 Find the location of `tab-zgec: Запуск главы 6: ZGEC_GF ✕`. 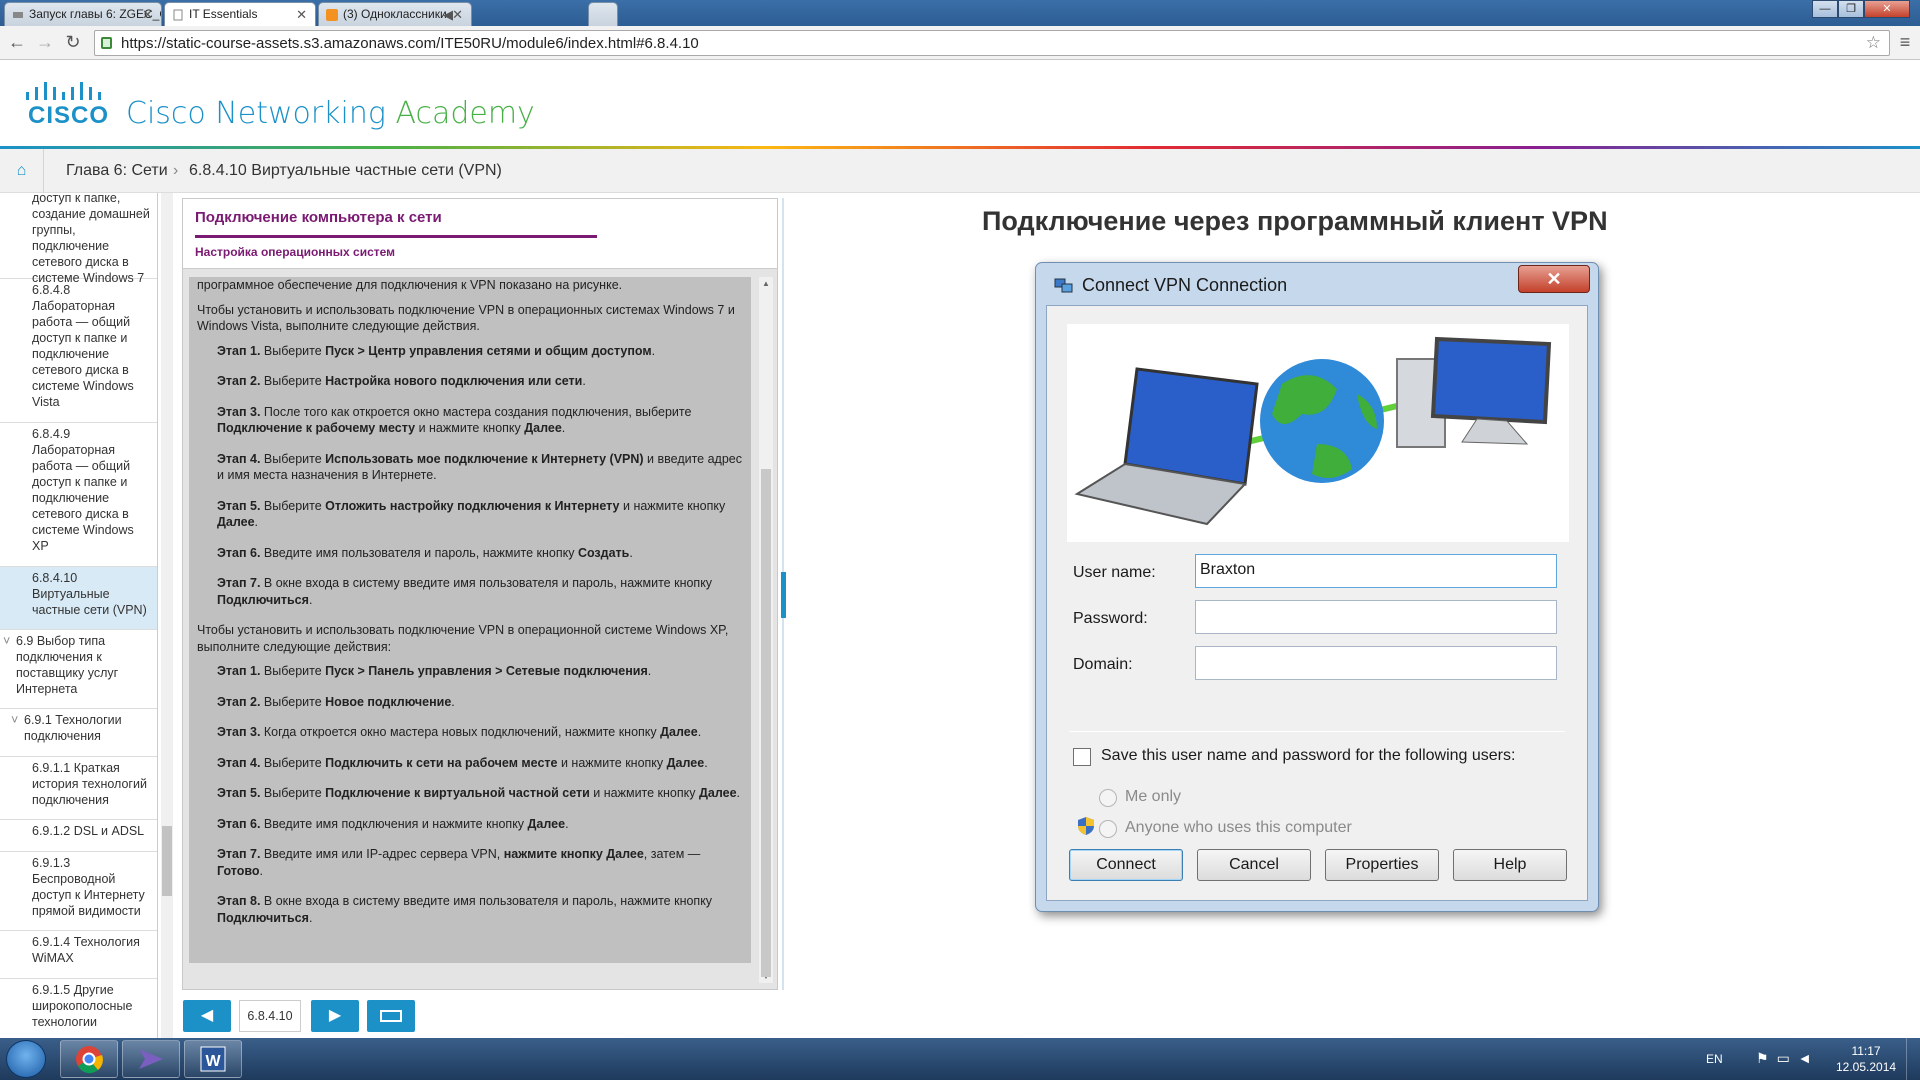

tab-zgec: Запуск главы 6: ZGEC_GF ✕ is located at coordinates (83, 14).